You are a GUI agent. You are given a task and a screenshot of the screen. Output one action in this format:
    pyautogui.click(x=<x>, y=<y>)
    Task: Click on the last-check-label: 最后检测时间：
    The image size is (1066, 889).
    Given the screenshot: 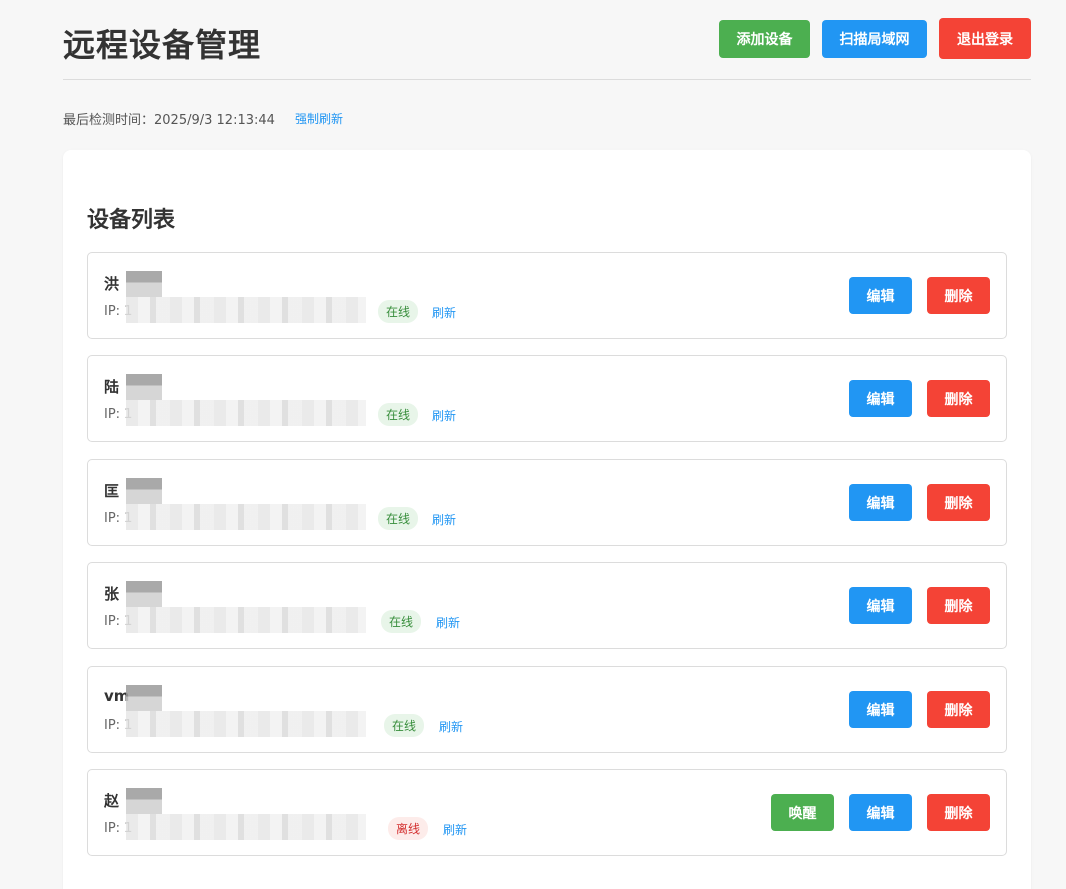 What is the action you would take?
    pyautogui.click(x=109, y=120)
    